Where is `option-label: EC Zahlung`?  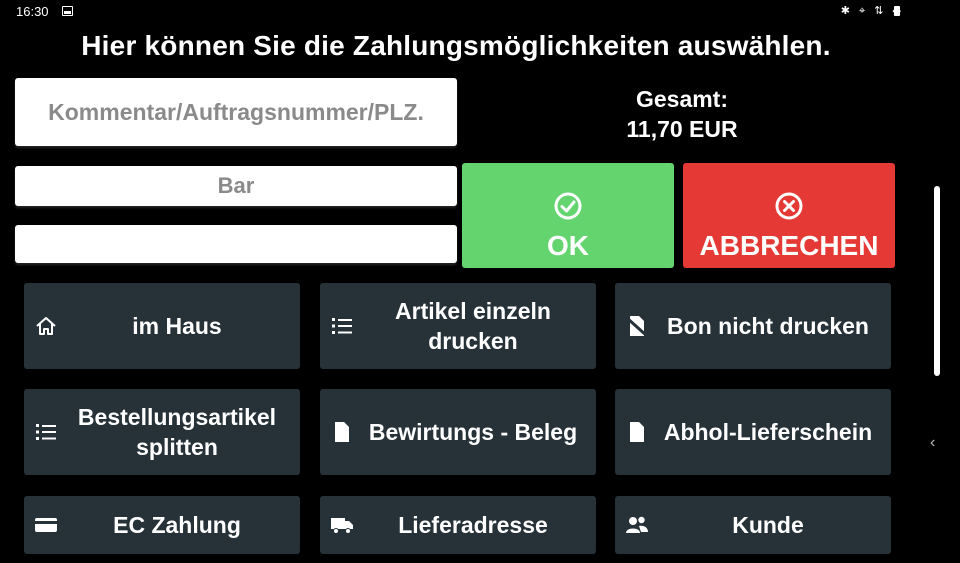
option-label: EC Zahlung is located at coordinates (177, 525).